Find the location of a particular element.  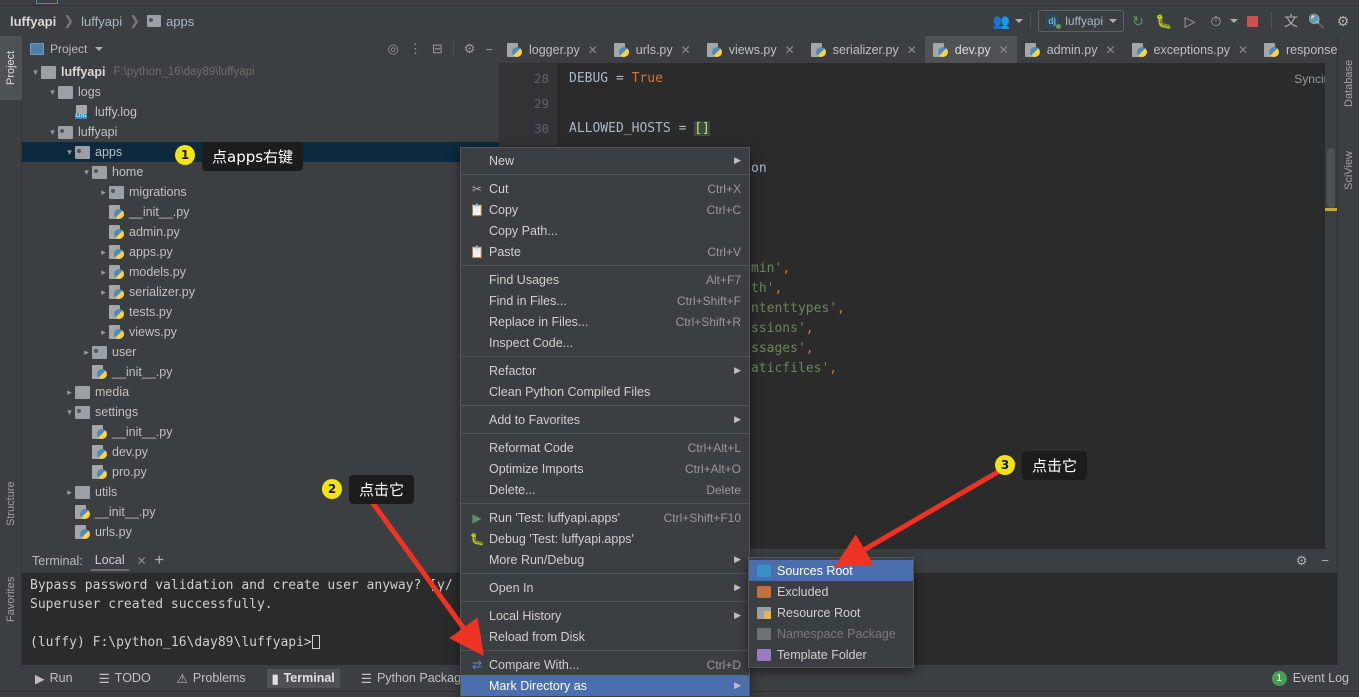

tree-item-apps-py: ▸ apps.py is located at coordinates (260, 252).